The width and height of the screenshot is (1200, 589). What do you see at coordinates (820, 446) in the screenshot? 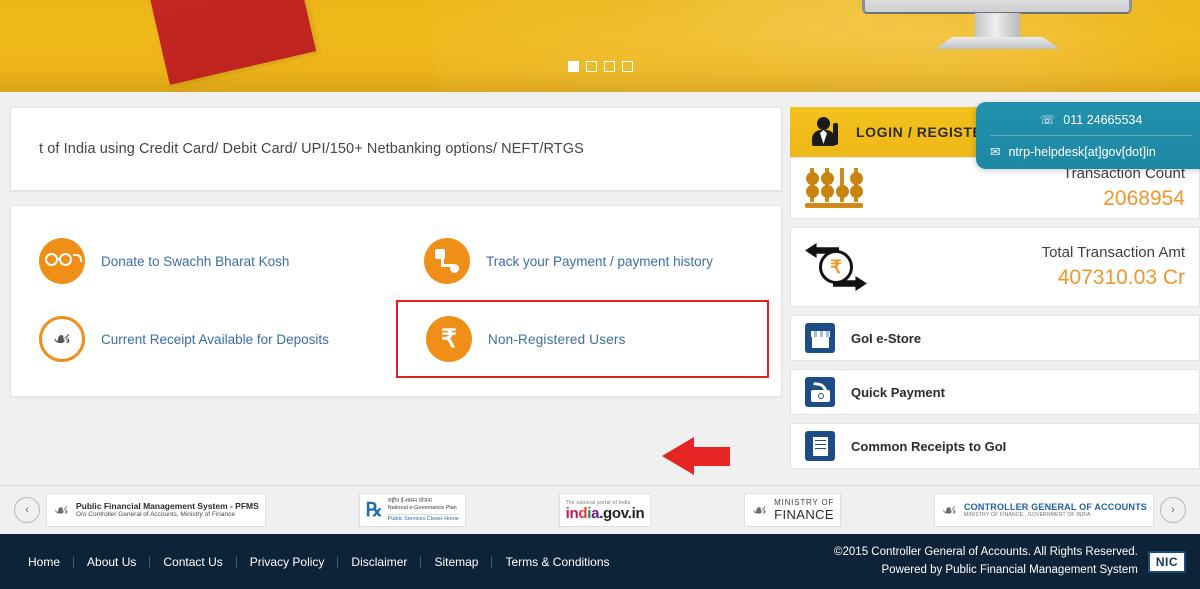
I see `receipt-icon` at bounding box center [820, 446].